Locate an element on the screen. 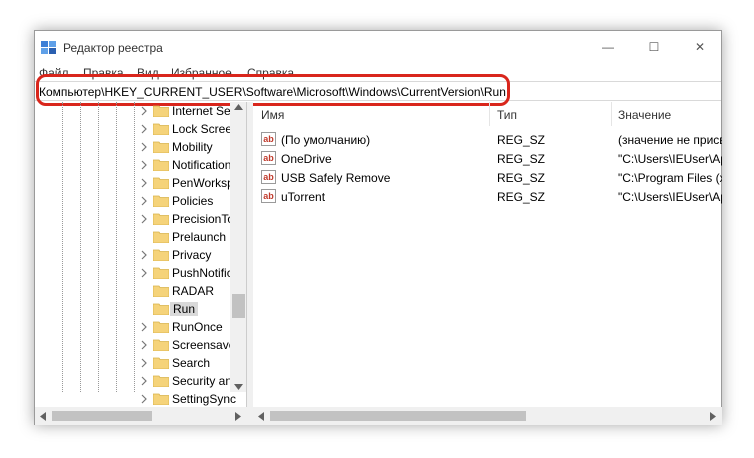 The image size is (754, 458). tree-item-label: Lock Screen is located at coordinates (205, 129).